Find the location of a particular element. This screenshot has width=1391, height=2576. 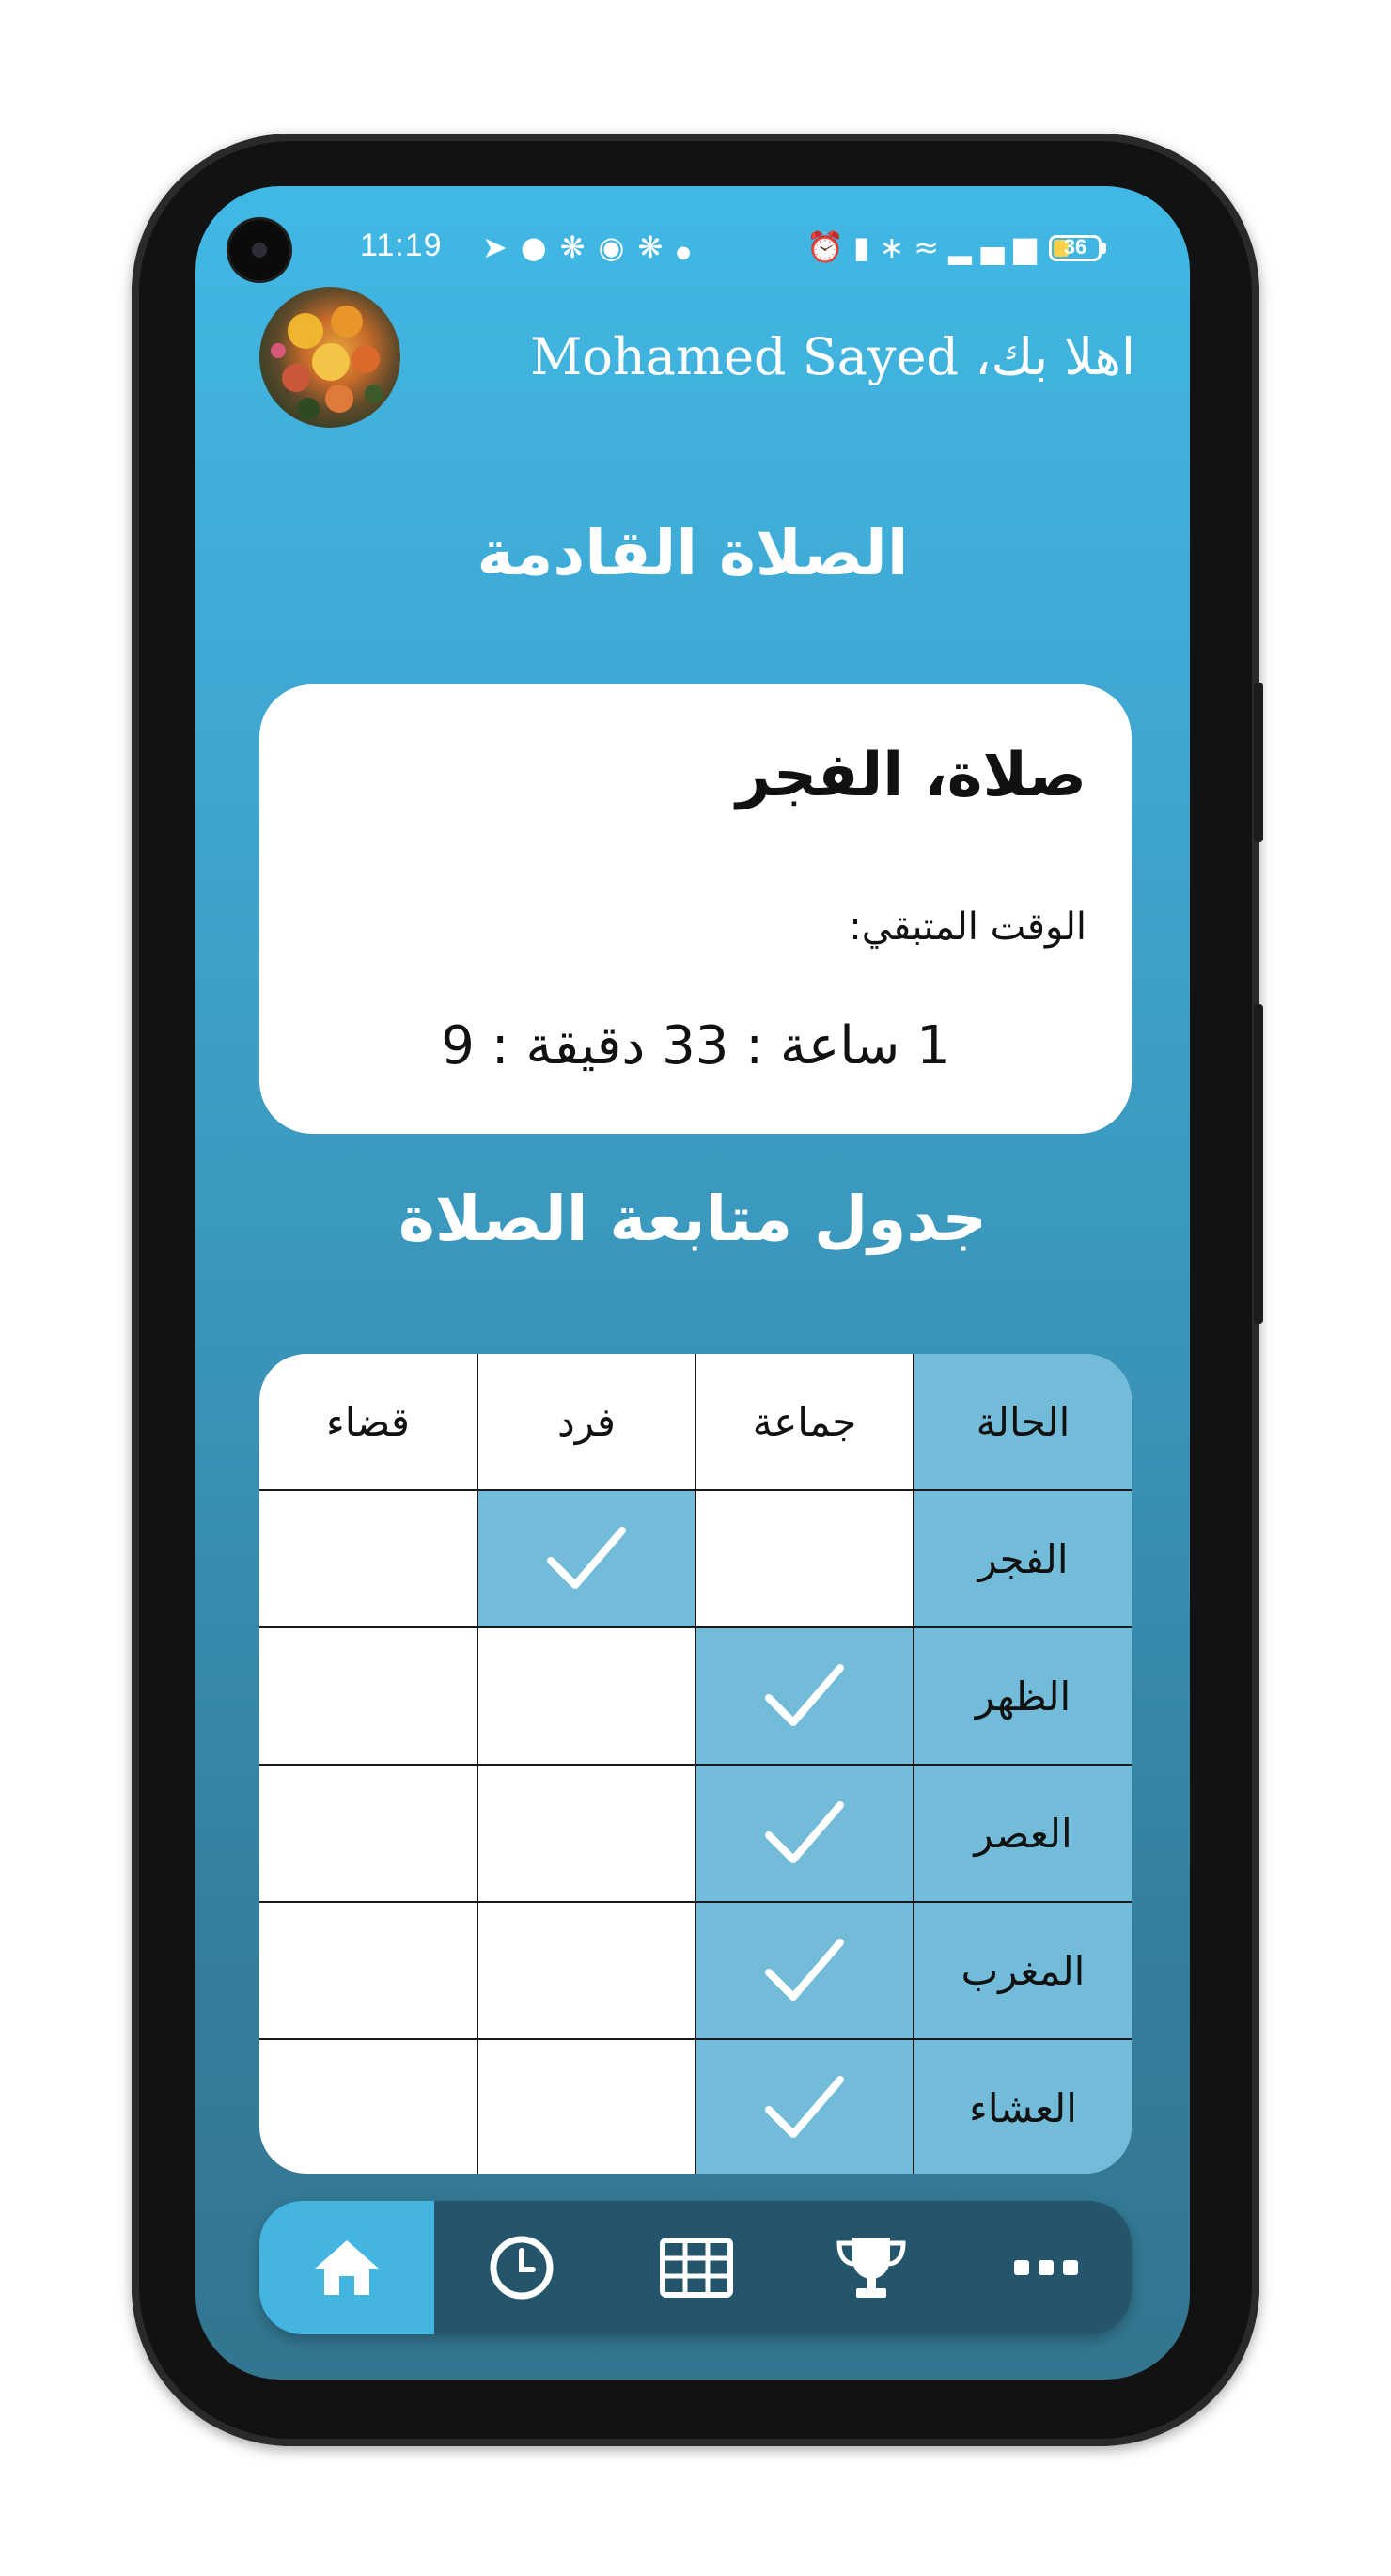

prayer-name-cell: العشاء is located at coordinates (1023, 2106).